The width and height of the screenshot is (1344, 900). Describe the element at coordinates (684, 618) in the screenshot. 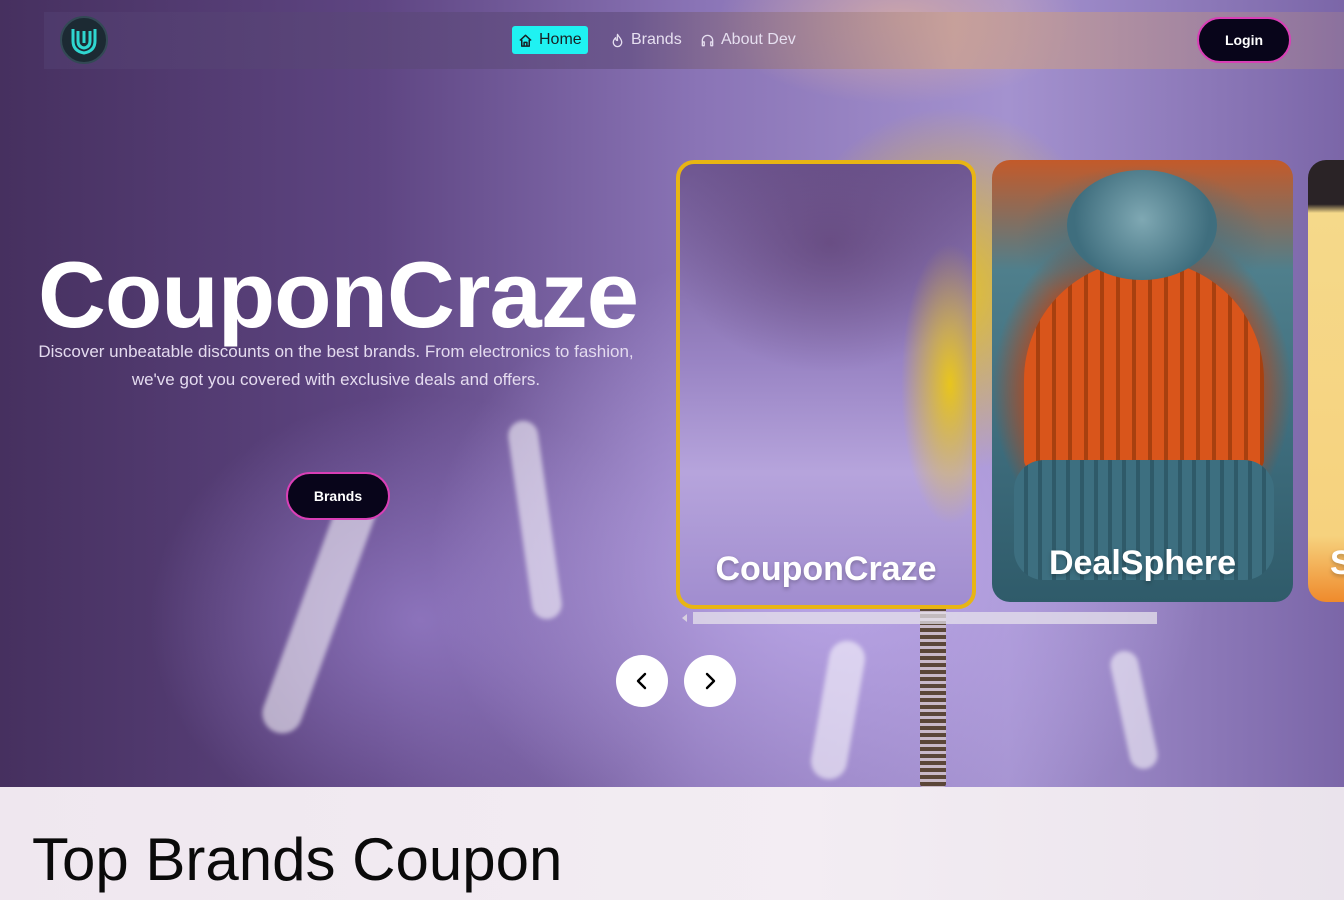

I see `scroll-left-arrow-icon` at that location.